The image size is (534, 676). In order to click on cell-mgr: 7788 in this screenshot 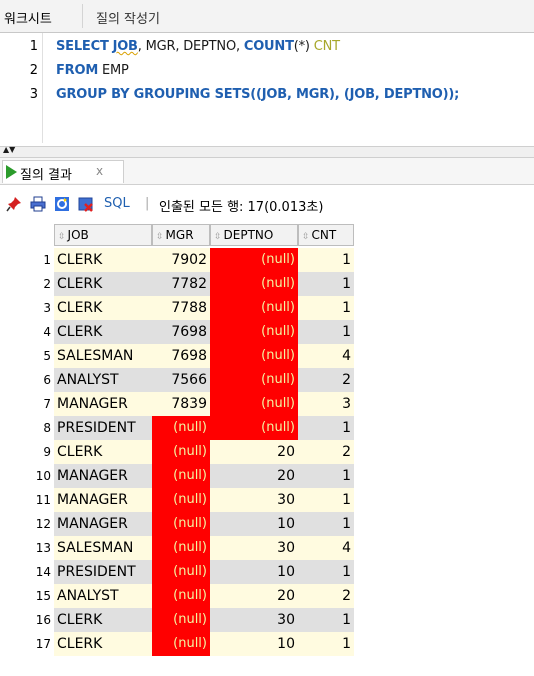, I will do `click(181, 308)`.